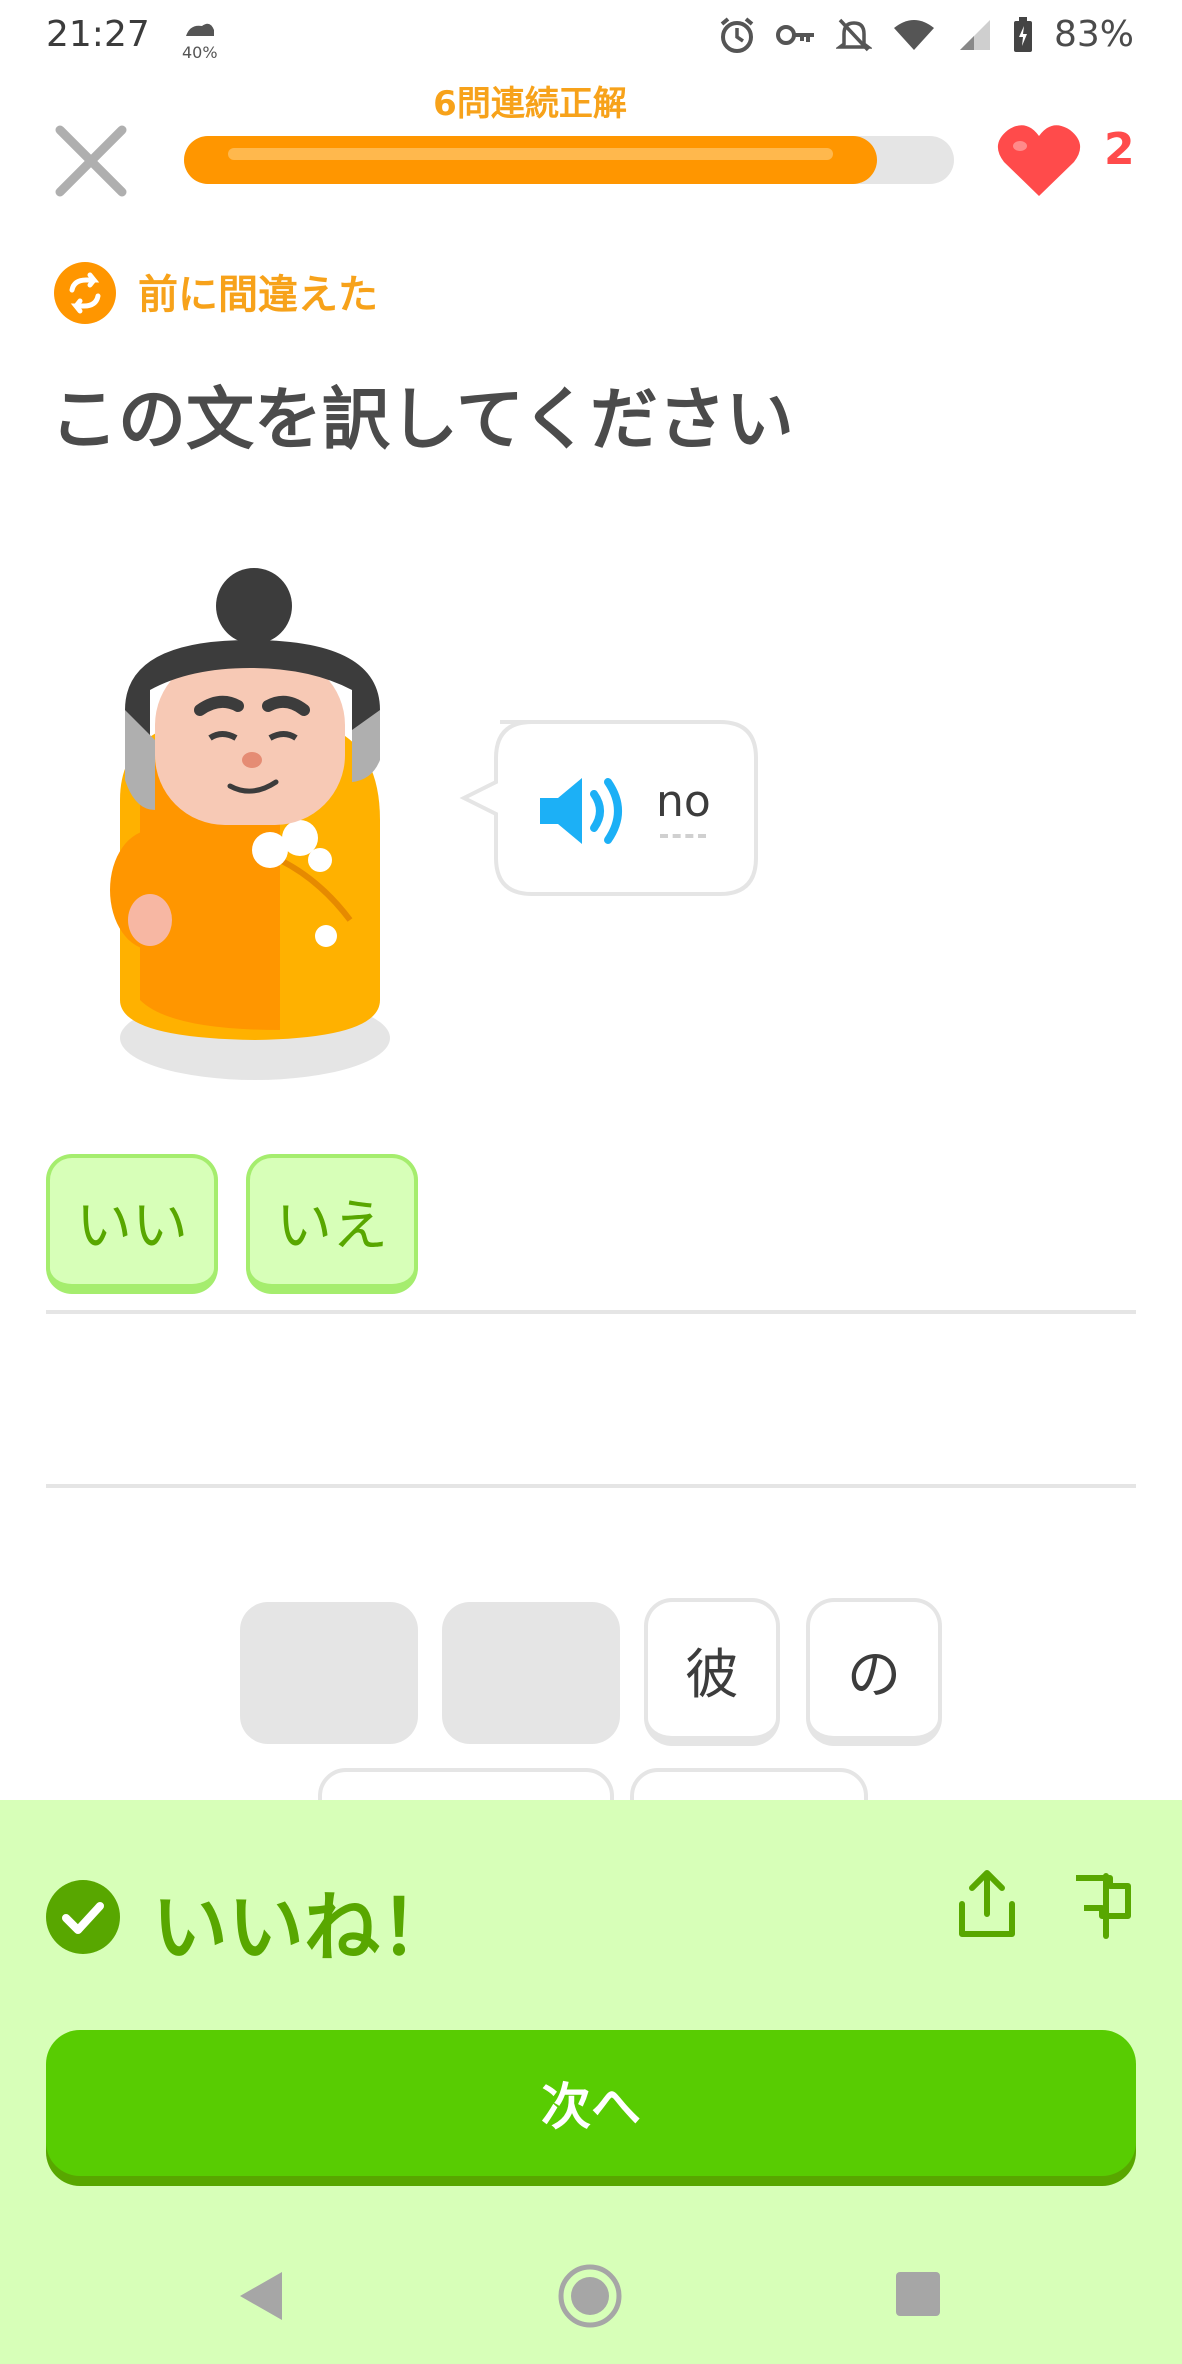  I want to click on key-icon, so click(794, 34).